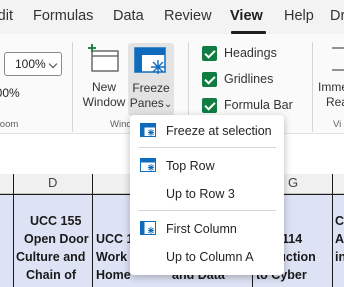  Describe the element at coordinates (337, 124) in the screenshot. I see `view-group-label: Vi` at that location.